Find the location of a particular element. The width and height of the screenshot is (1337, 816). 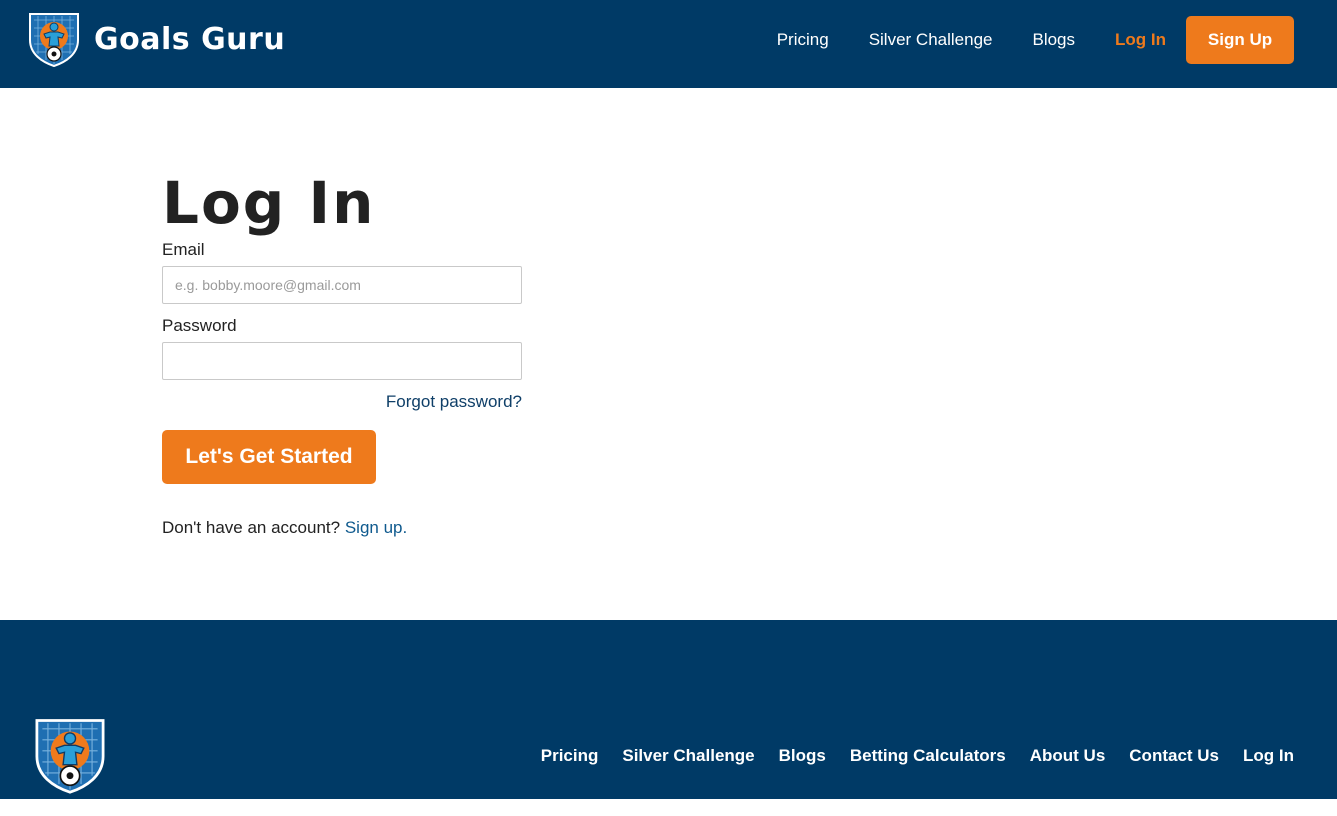

nav-login-link: Log In is located at coordinates (1140, 40).